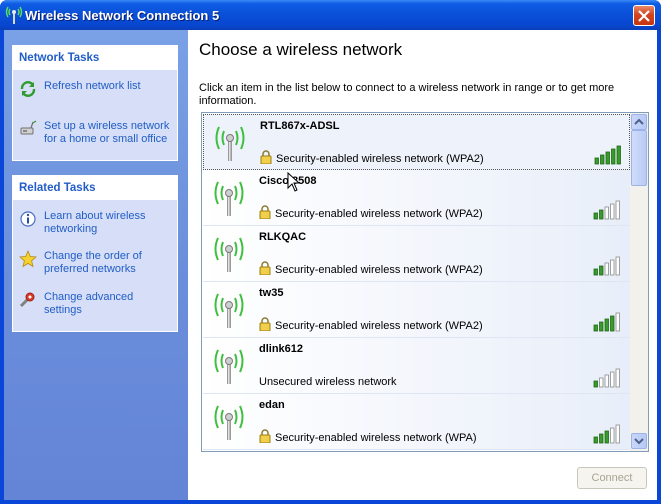  Describe the element at coordinates (272, 405) in the screenshot. I see `network-ssid: edan` at that location.